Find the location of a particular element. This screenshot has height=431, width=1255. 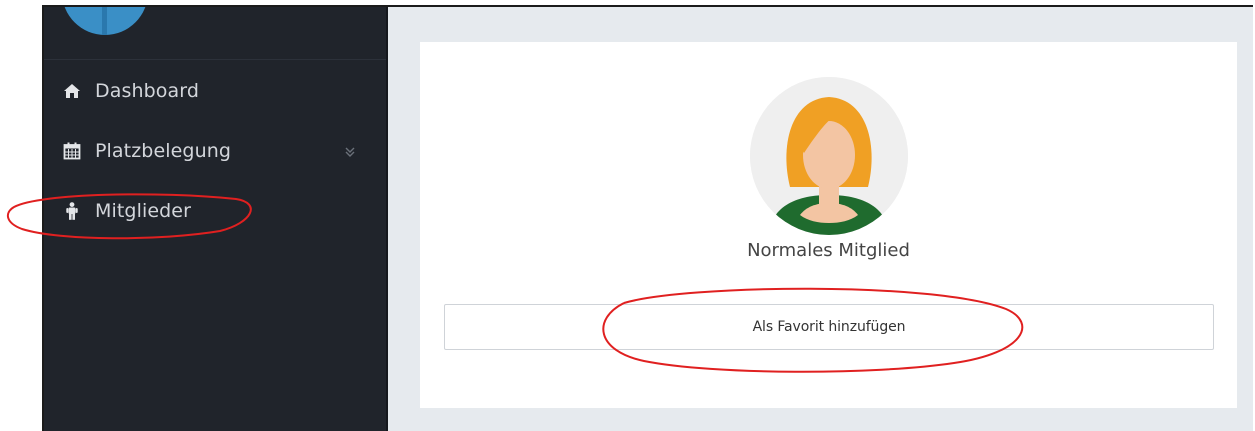

female-avatar-icon is located at coordinates (829, 156).